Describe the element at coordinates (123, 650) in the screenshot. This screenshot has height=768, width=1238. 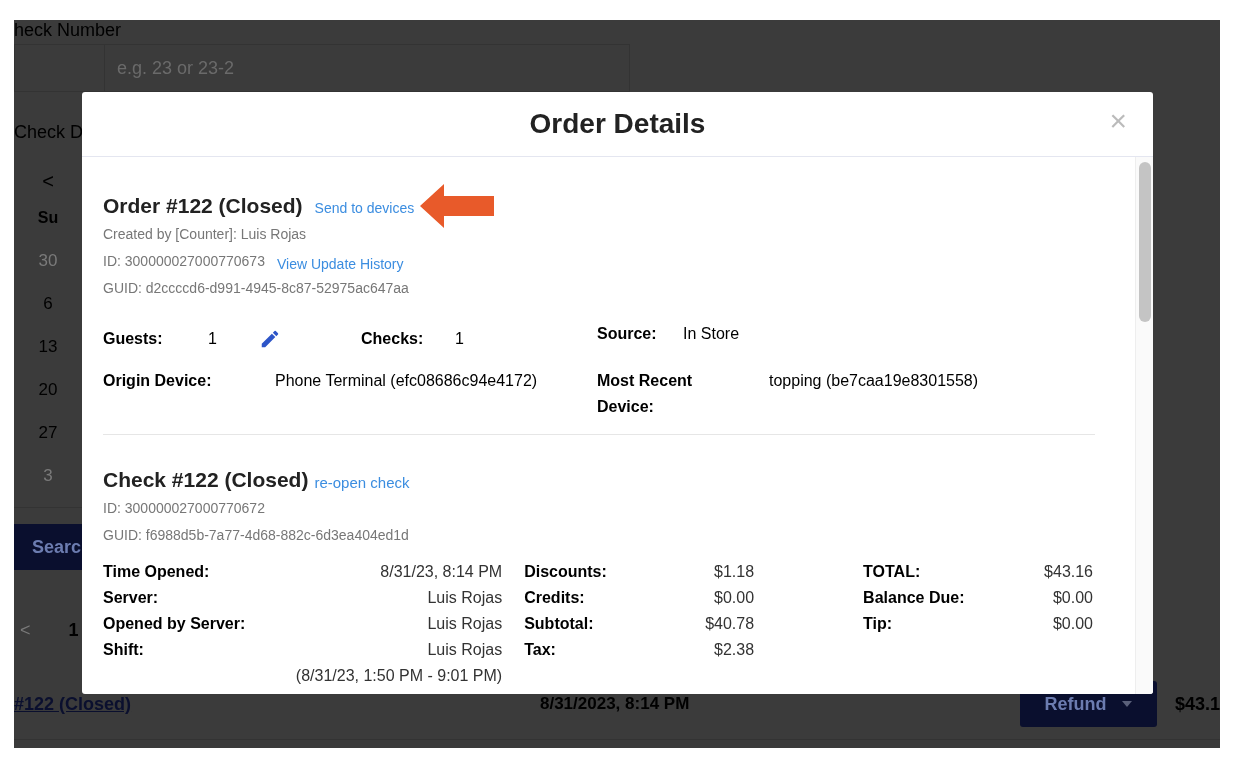
I see `field-label: Shift:` at that location.